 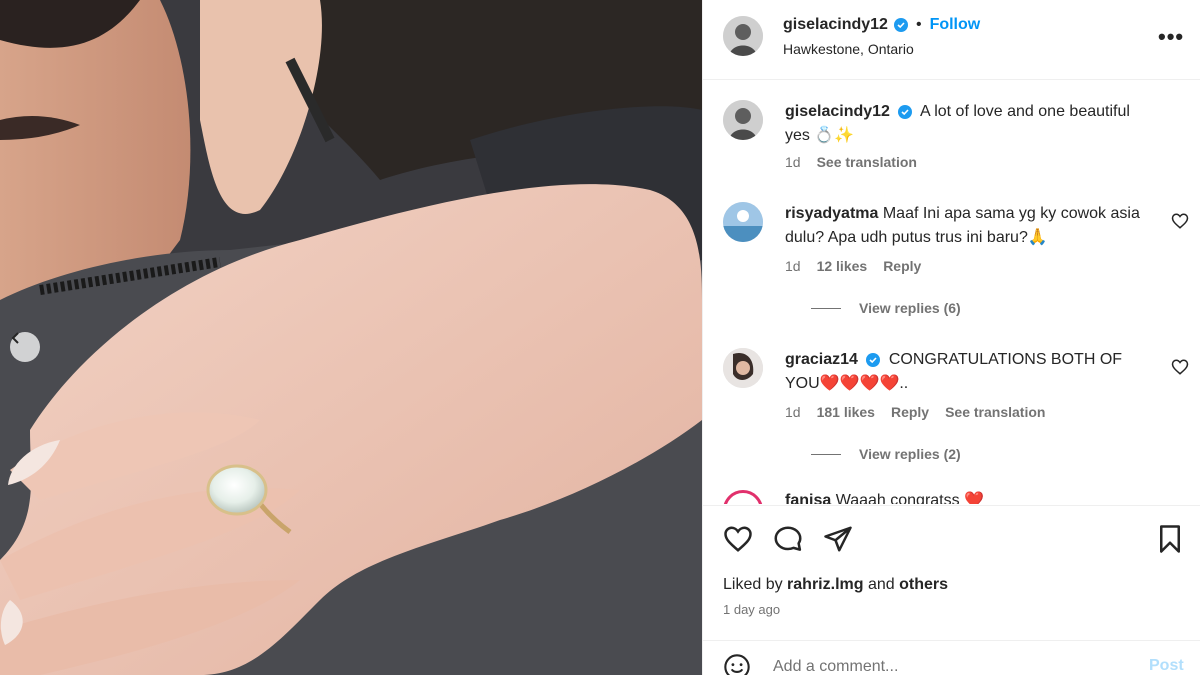 I want to click on caption-time: 1d, so click(x=793, y=162).